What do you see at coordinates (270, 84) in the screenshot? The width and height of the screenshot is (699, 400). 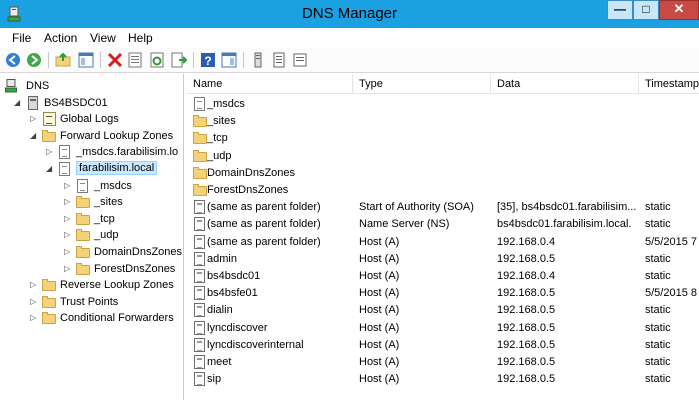 I see `column-header-name: Name` at bounding box center [270, 84].